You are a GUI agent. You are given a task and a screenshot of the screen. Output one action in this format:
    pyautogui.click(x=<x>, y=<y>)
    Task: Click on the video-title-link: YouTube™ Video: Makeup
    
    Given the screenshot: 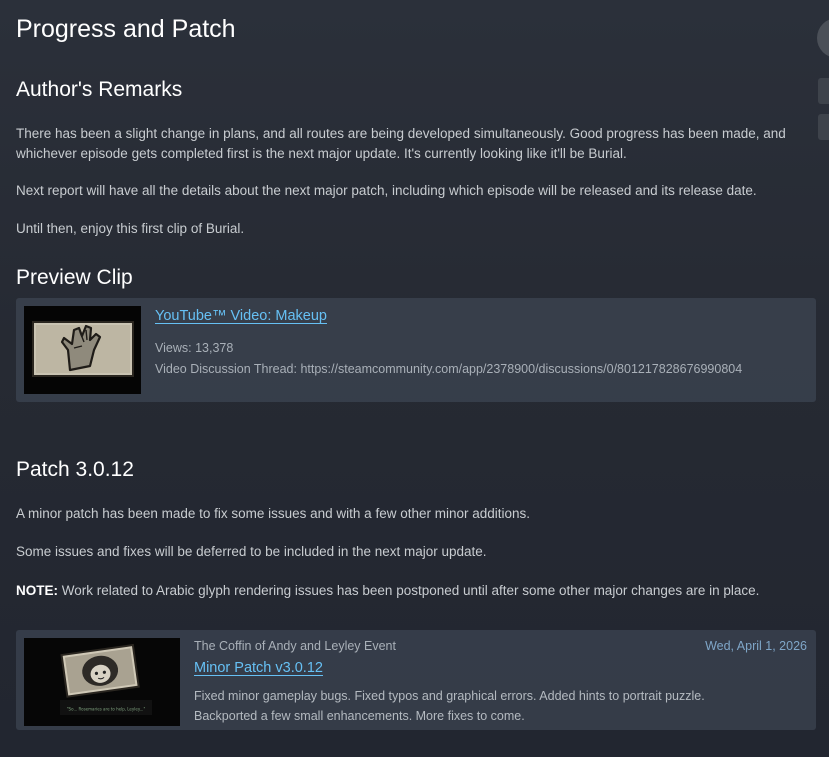 What is the action you would take?
    pyautogui.click(x=241, y=316)
    